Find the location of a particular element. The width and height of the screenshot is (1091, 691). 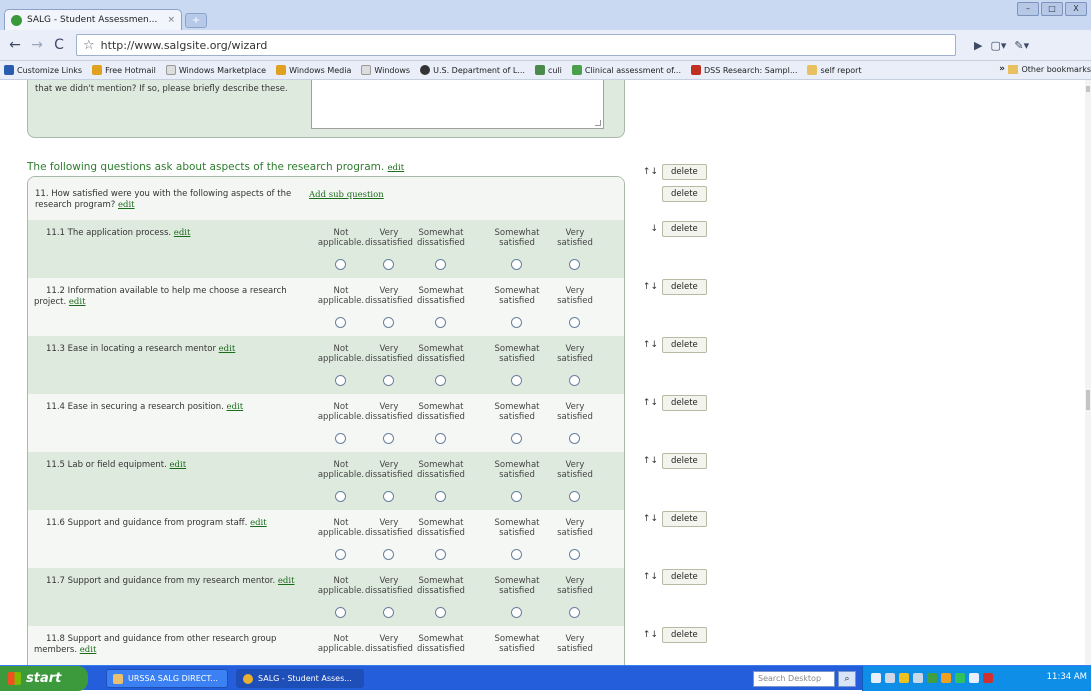

other-bookmarks: Other bookmarks is located at coordinates (1049, 69).